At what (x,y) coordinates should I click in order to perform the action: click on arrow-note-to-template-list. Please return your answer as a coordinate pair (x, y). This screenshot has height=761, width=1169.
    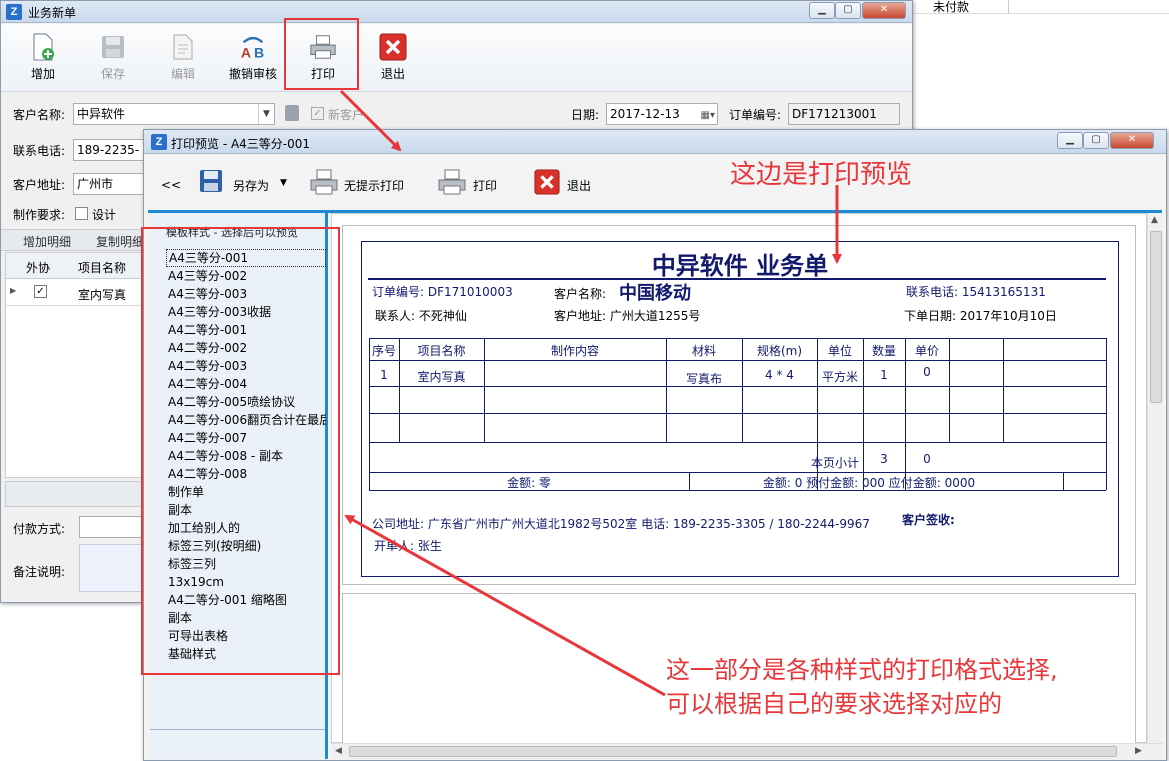
    Looking at the image, I should click on (505, 605).